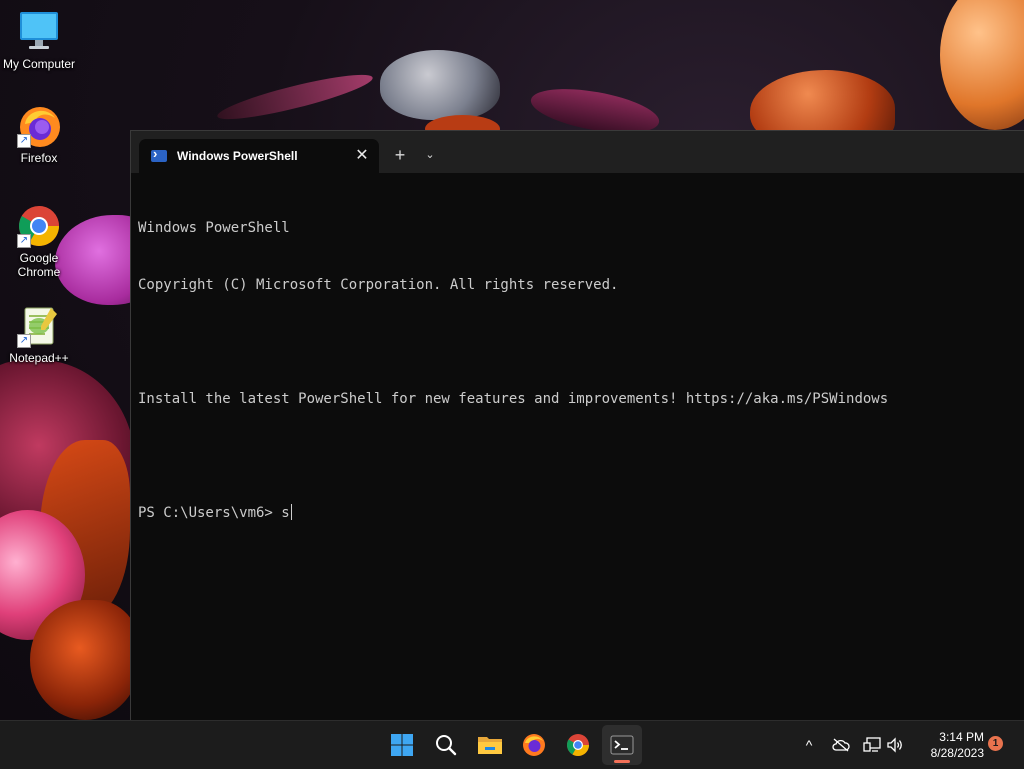 This screenshot has height=769, width=1024. Describe the element at coordinates (237, 156) in the screenshot. I see `tab-title: Windows PowerShell` at that location.